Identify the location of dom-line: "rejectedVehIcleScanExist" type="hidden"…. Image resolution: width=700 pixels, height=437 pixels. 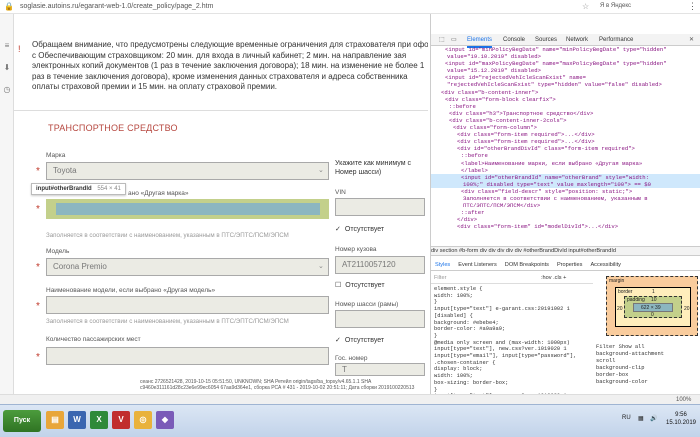
(565, 84).